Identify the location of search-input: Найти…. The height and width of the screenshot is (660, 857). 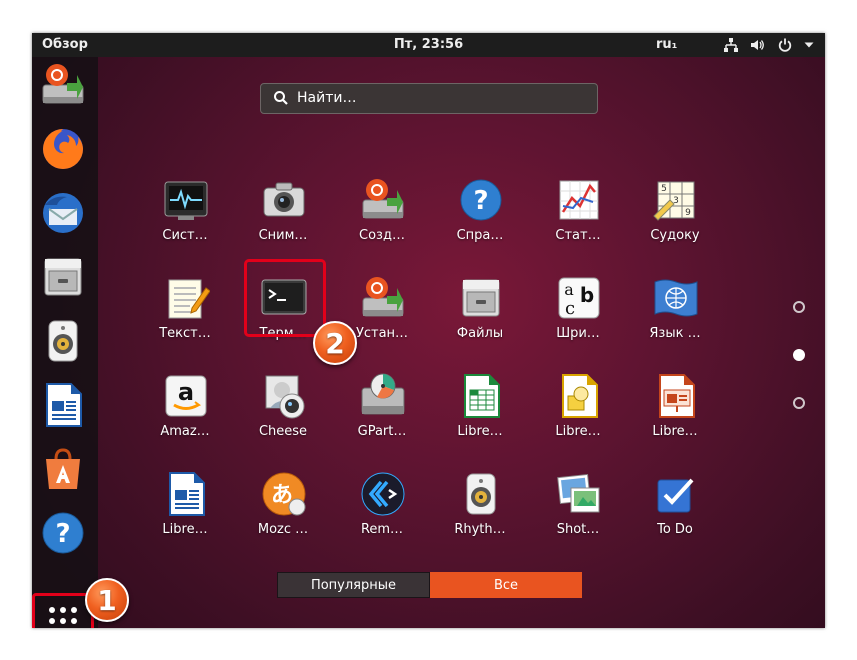
(429, 98).